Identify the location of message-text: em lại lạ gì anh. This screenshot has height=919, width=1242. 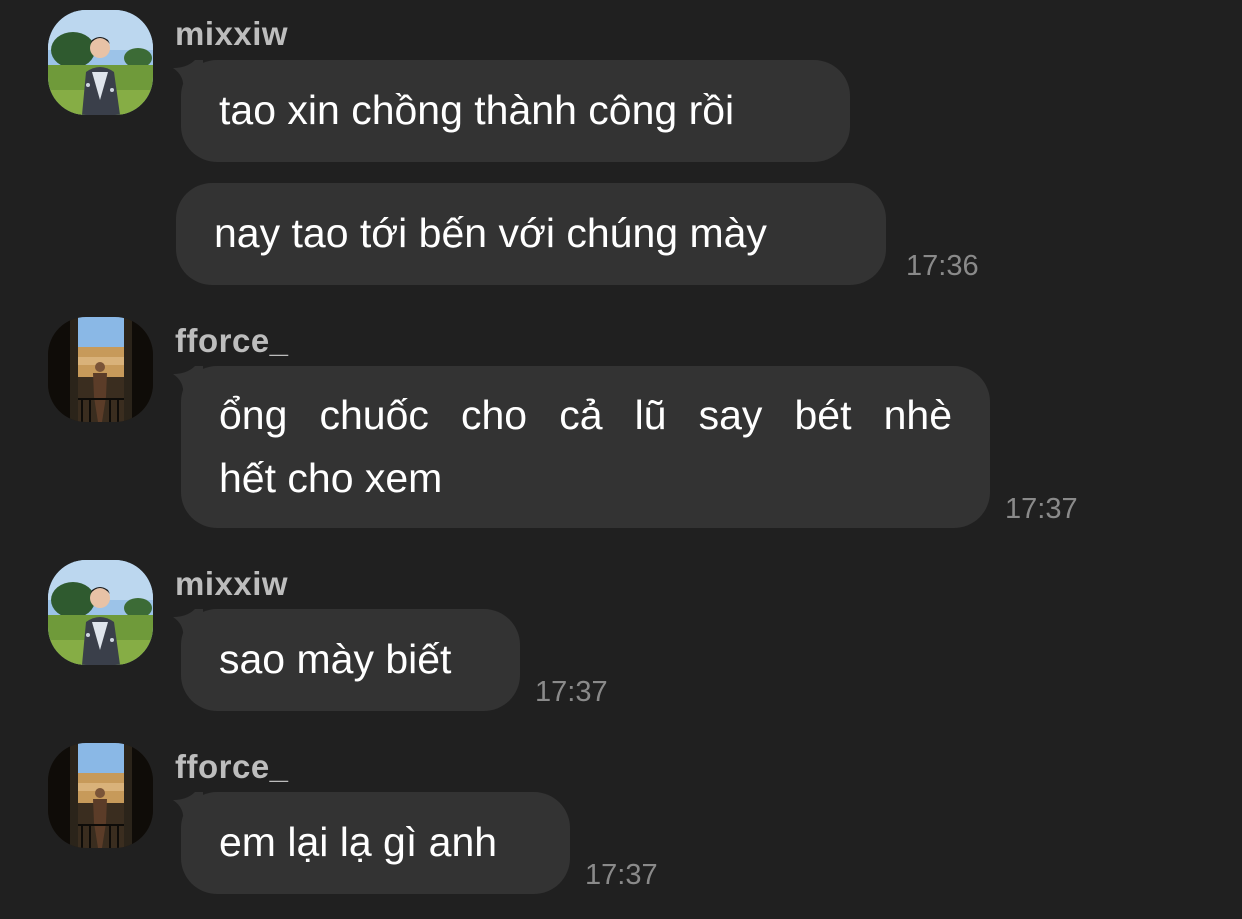
(358, 842).